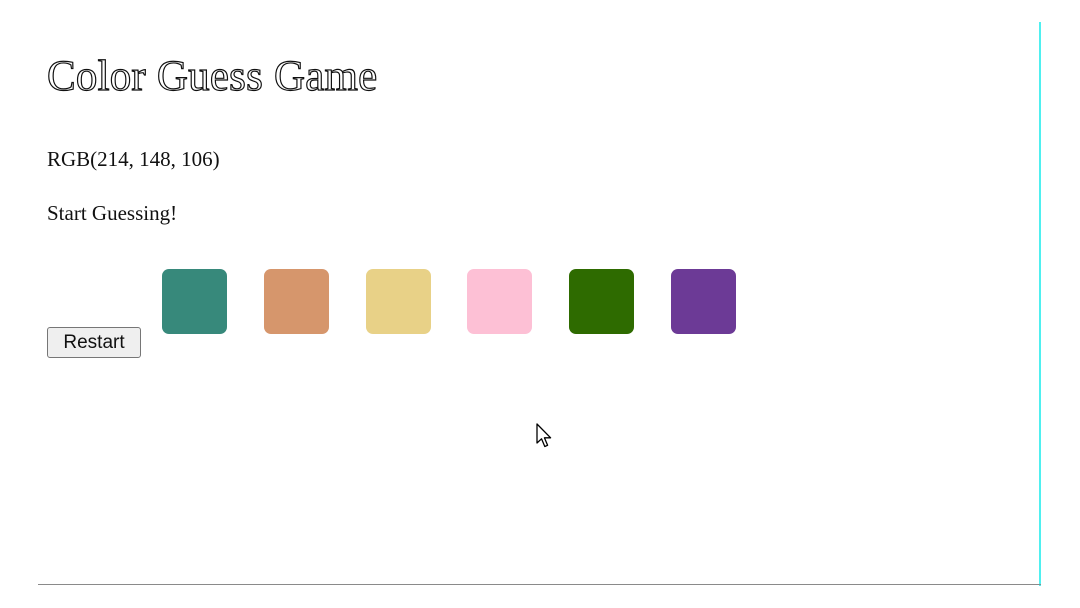 This screenshot has width=1080, height=608. Describe the element at coordinates (133, 159) in the screenshot. I see `rgb-target-text: RGB(214, 148, 106)` at that location.